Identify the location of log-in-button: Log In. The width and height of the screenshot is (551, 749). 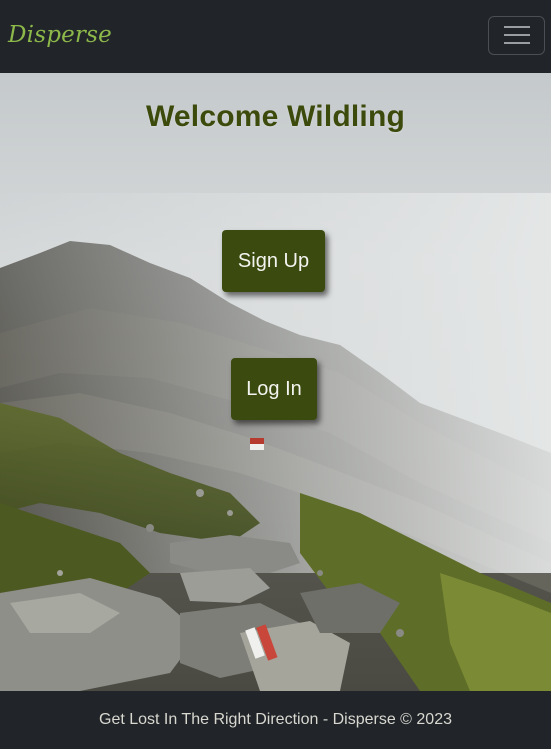
(274, 389).